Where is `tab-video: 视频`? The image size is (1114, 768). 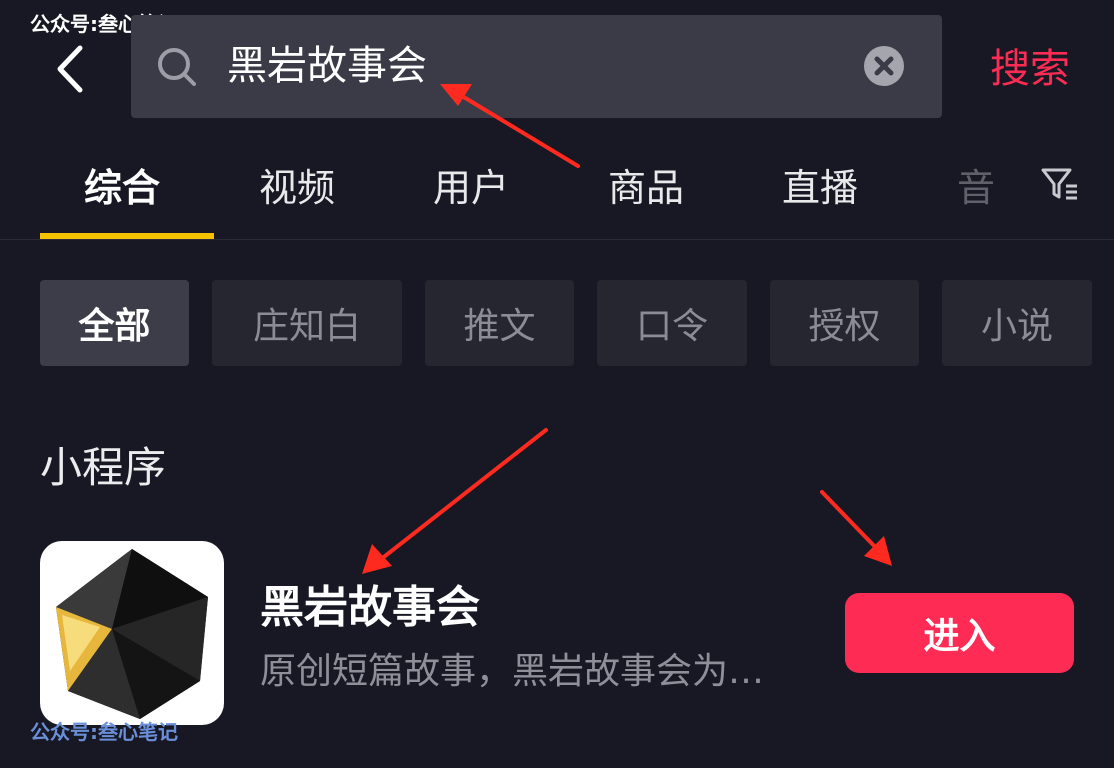 tab-video: 视频 is located at coordinates (297, 188).